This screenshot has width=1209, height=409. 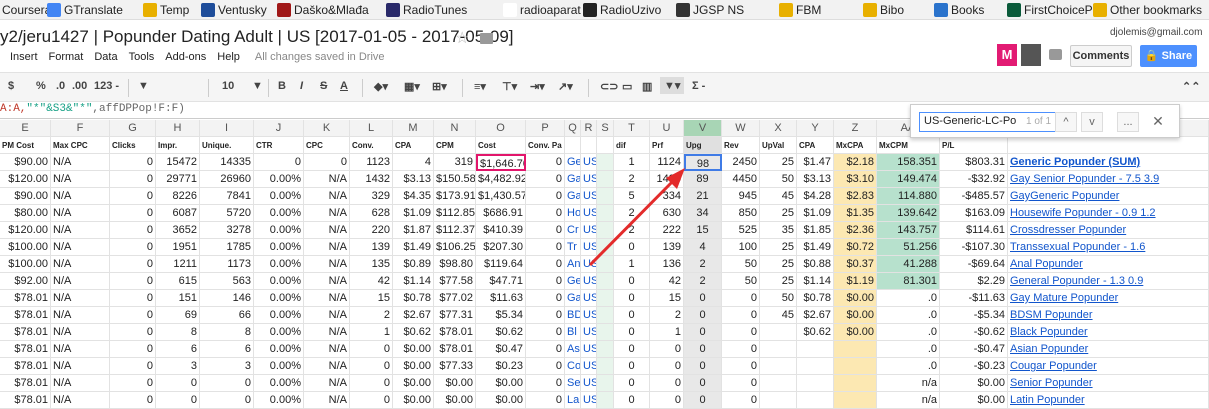 I want to click on borders-icon: ▦▾, so click(x=412, y=86).